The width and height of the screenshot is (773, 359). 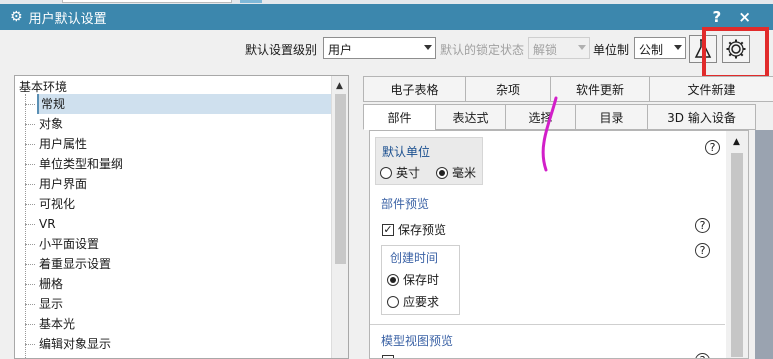 I want to click on unit-mm-label: 毫米, so click(x=464, y=173).